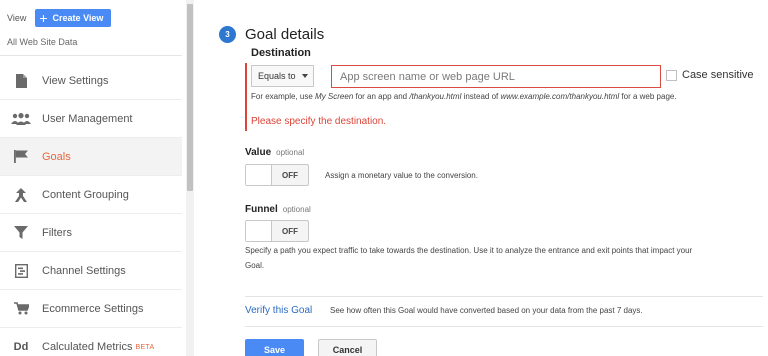 Image resolution: width=768 pixels, height=356 pixels. Describe the element at coordinates (281, 53) in the screenshot. I see `destination-label: Destination` at that location.